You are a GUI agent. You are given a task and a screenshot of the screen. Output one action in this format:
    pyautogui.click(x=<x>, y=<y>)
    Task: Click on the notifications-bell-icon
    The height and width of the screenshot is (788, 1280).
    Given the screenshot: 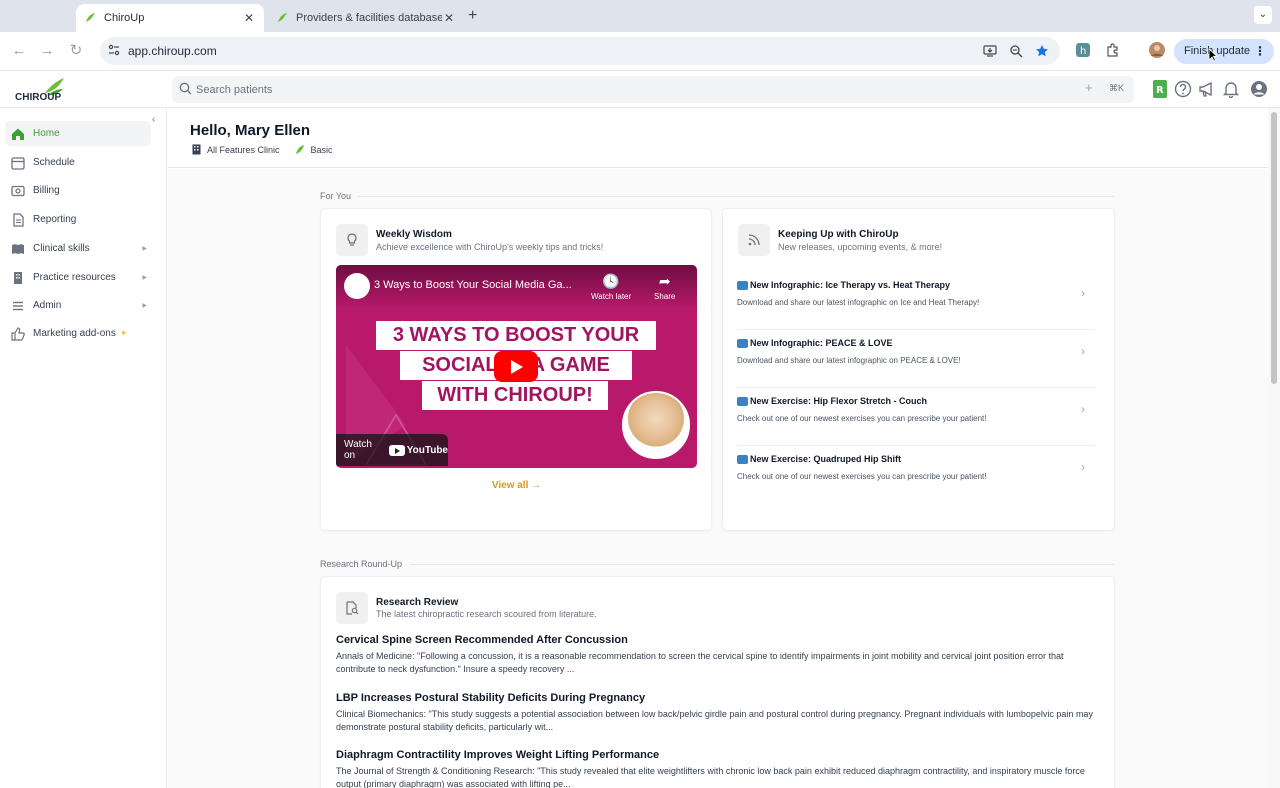 What is the action you would take?
    pyautogui.click(x=1231, y=89)
    